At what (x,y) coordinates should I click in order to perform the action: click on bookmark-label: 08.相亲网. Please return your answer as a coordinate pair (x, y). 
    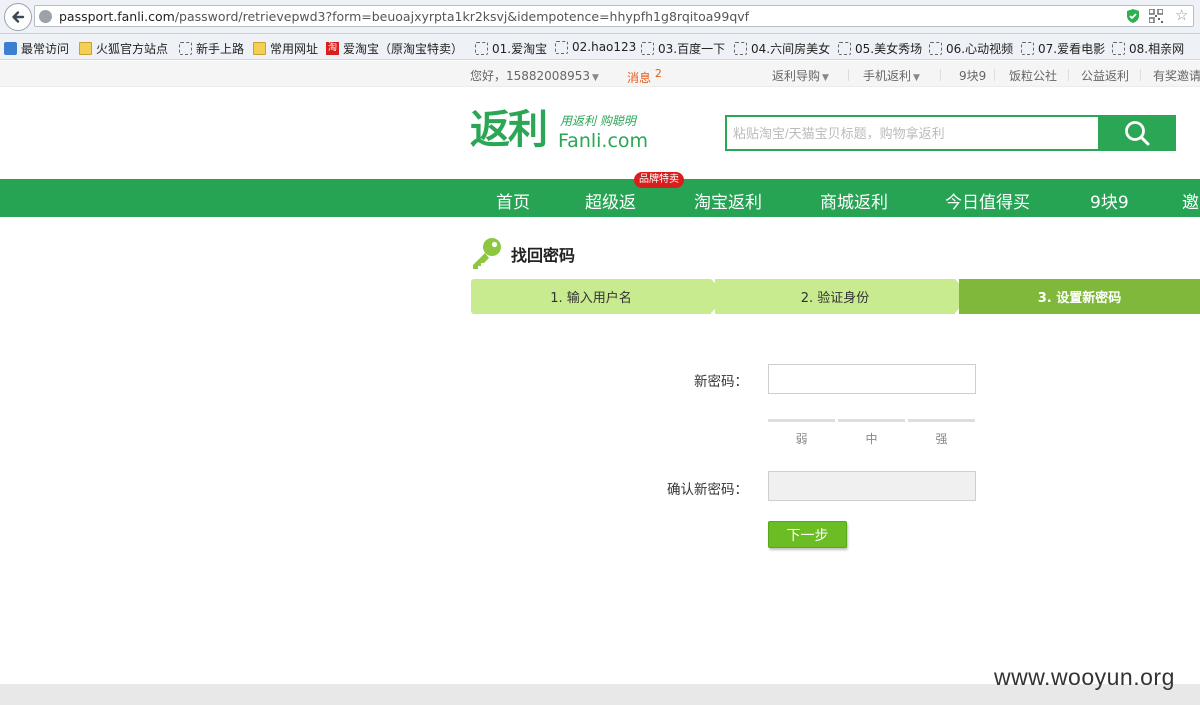
    Looking at the image, I should click on (1157, 49).